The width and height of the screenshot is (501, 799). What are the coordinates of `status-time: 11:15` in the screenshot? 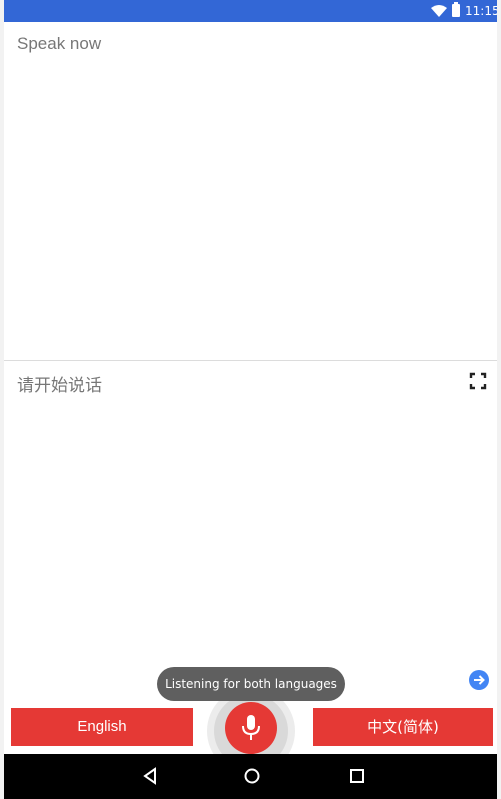 It's located at (481, 11).